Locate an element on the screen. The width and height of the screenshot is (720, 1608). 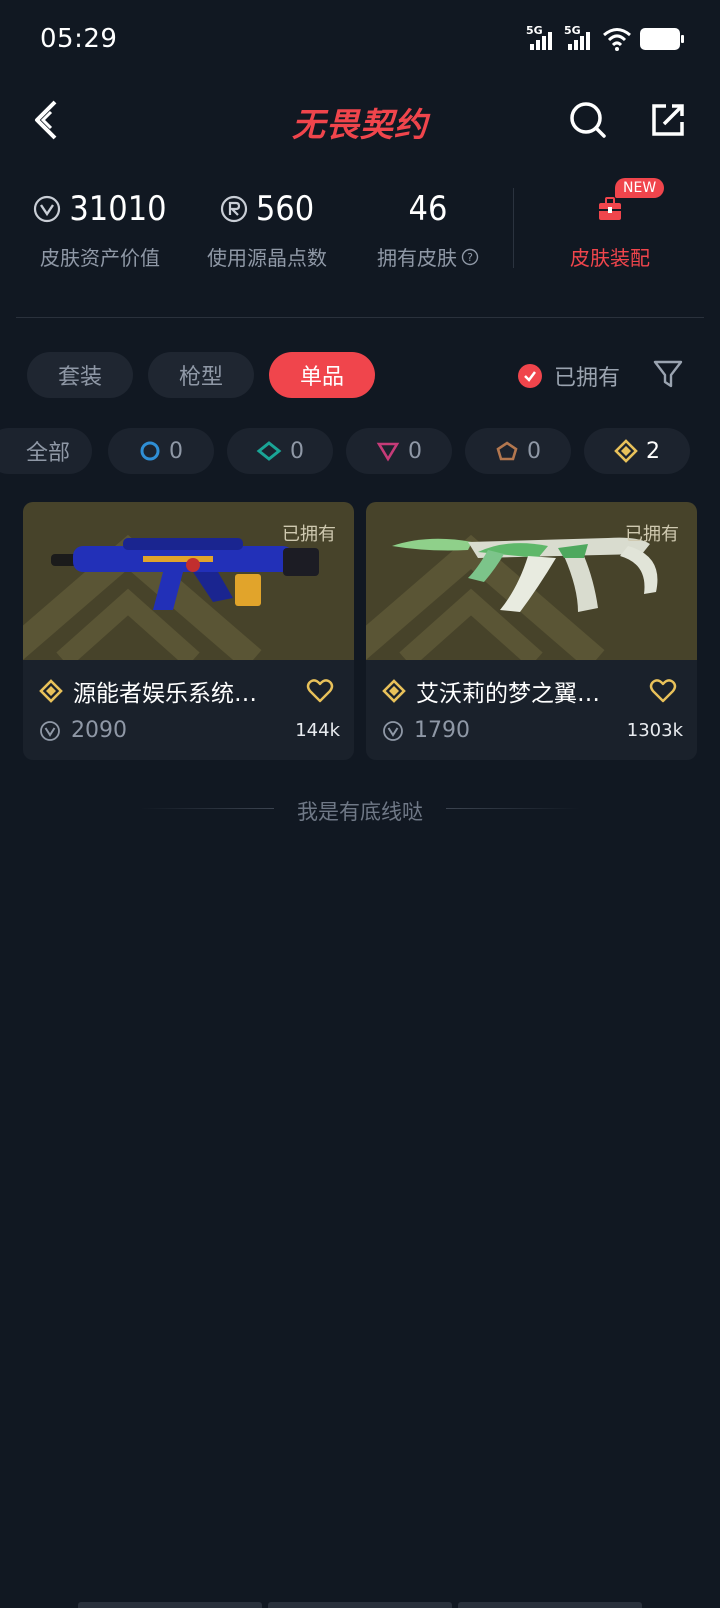
skins-owned-stat: 46 拥有皮肤 ? is located at coordinates (428, 228).